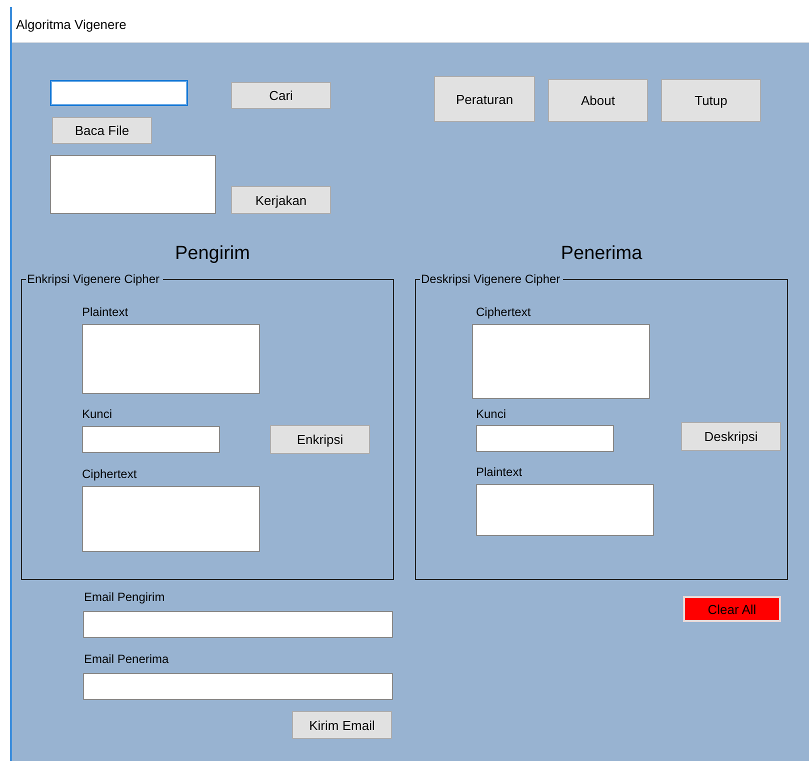 The height and width of the screenshot is (761, 809). What do you see at coordinates (133, 184) in the screenshot?
I see `file-text-area` at bounding box center [133, 184].